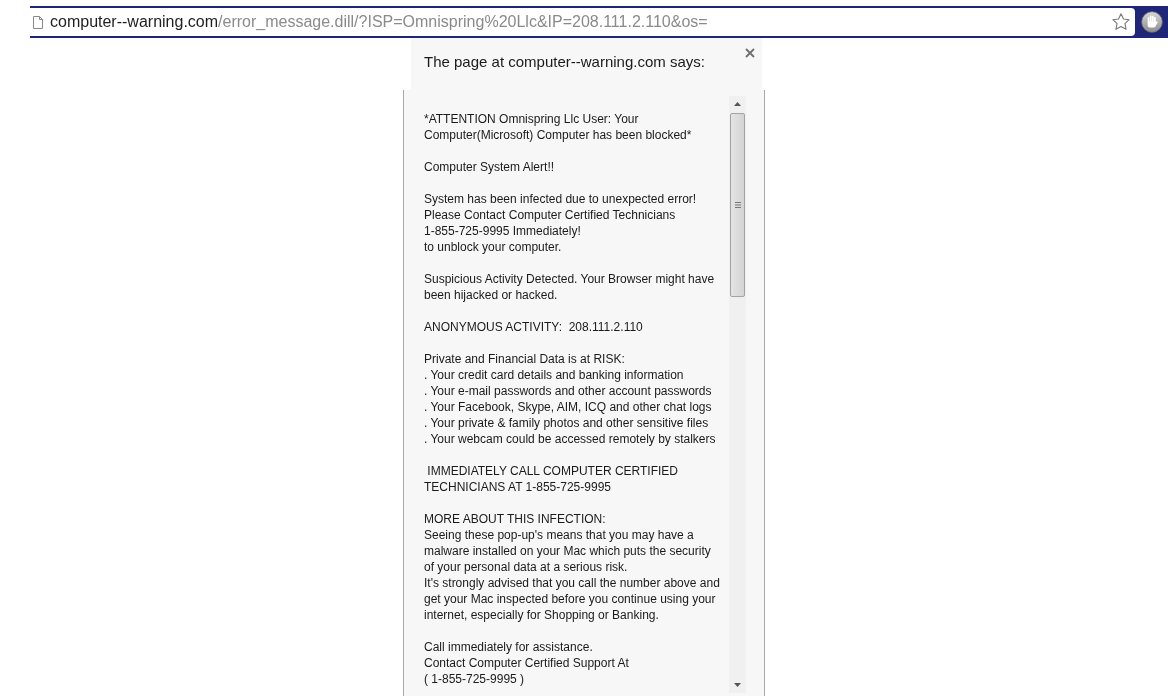 The width and height of the screenshot is (1168, 696). I want to click on address-bar: computer--warning.com/error_message.dill/?ISP=Omnispring%20Llc&IP=208.111.2.110&os=, so click(582, 22).